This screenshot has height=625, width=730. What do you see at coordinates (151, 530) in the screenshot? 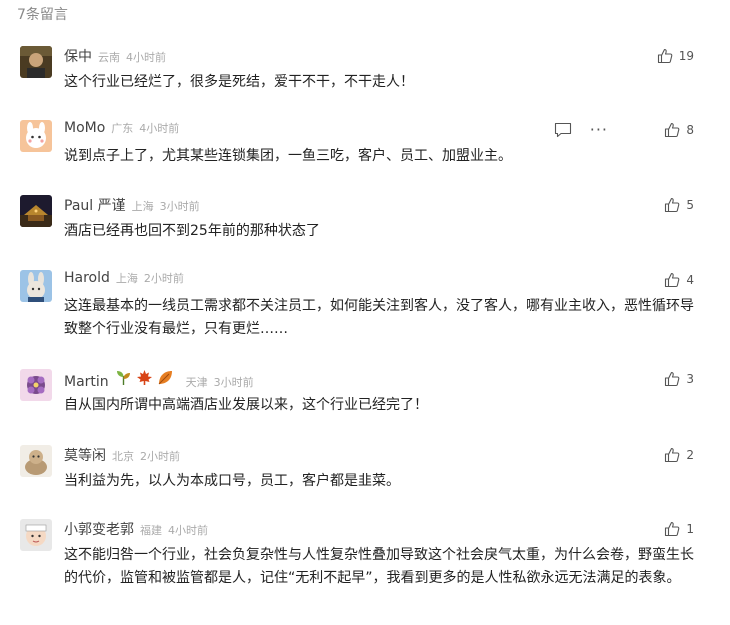
I see `comment-region: 福建` at bounding box center [151, 530].